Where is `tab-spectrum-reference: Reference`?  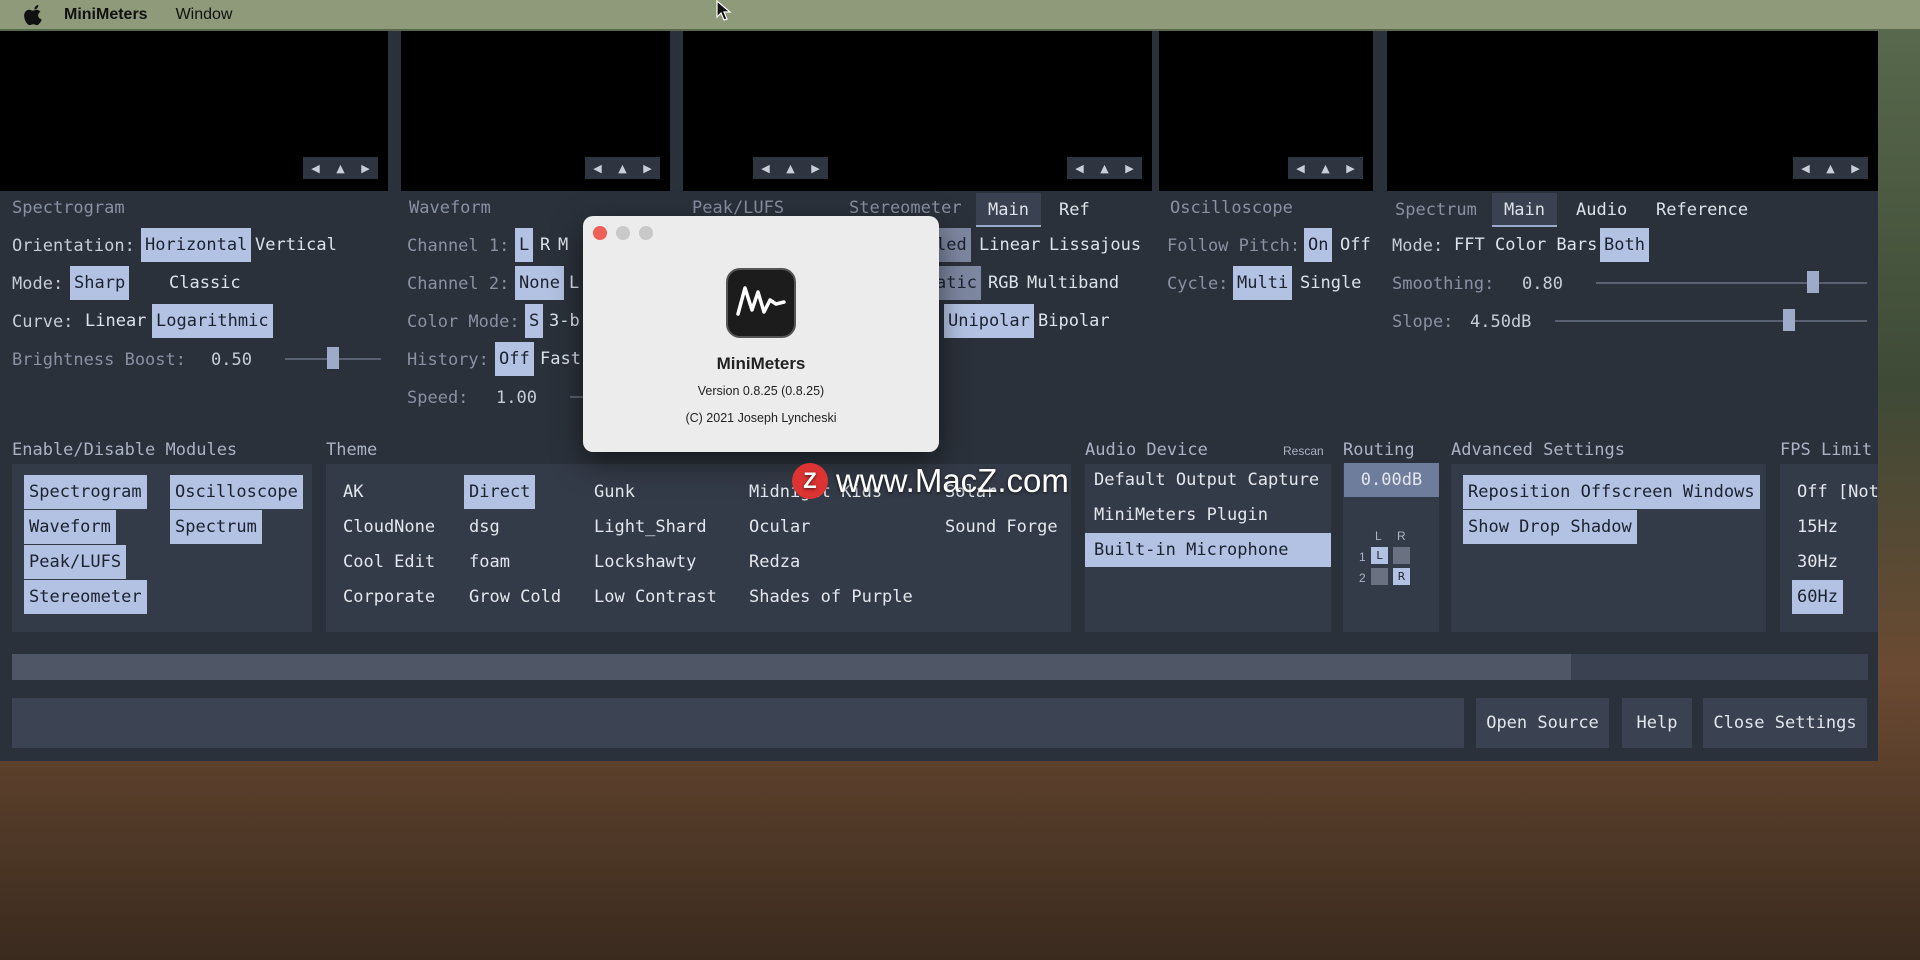 tab-spectrum-reference: Reference is located at coordinates (1702, 210).